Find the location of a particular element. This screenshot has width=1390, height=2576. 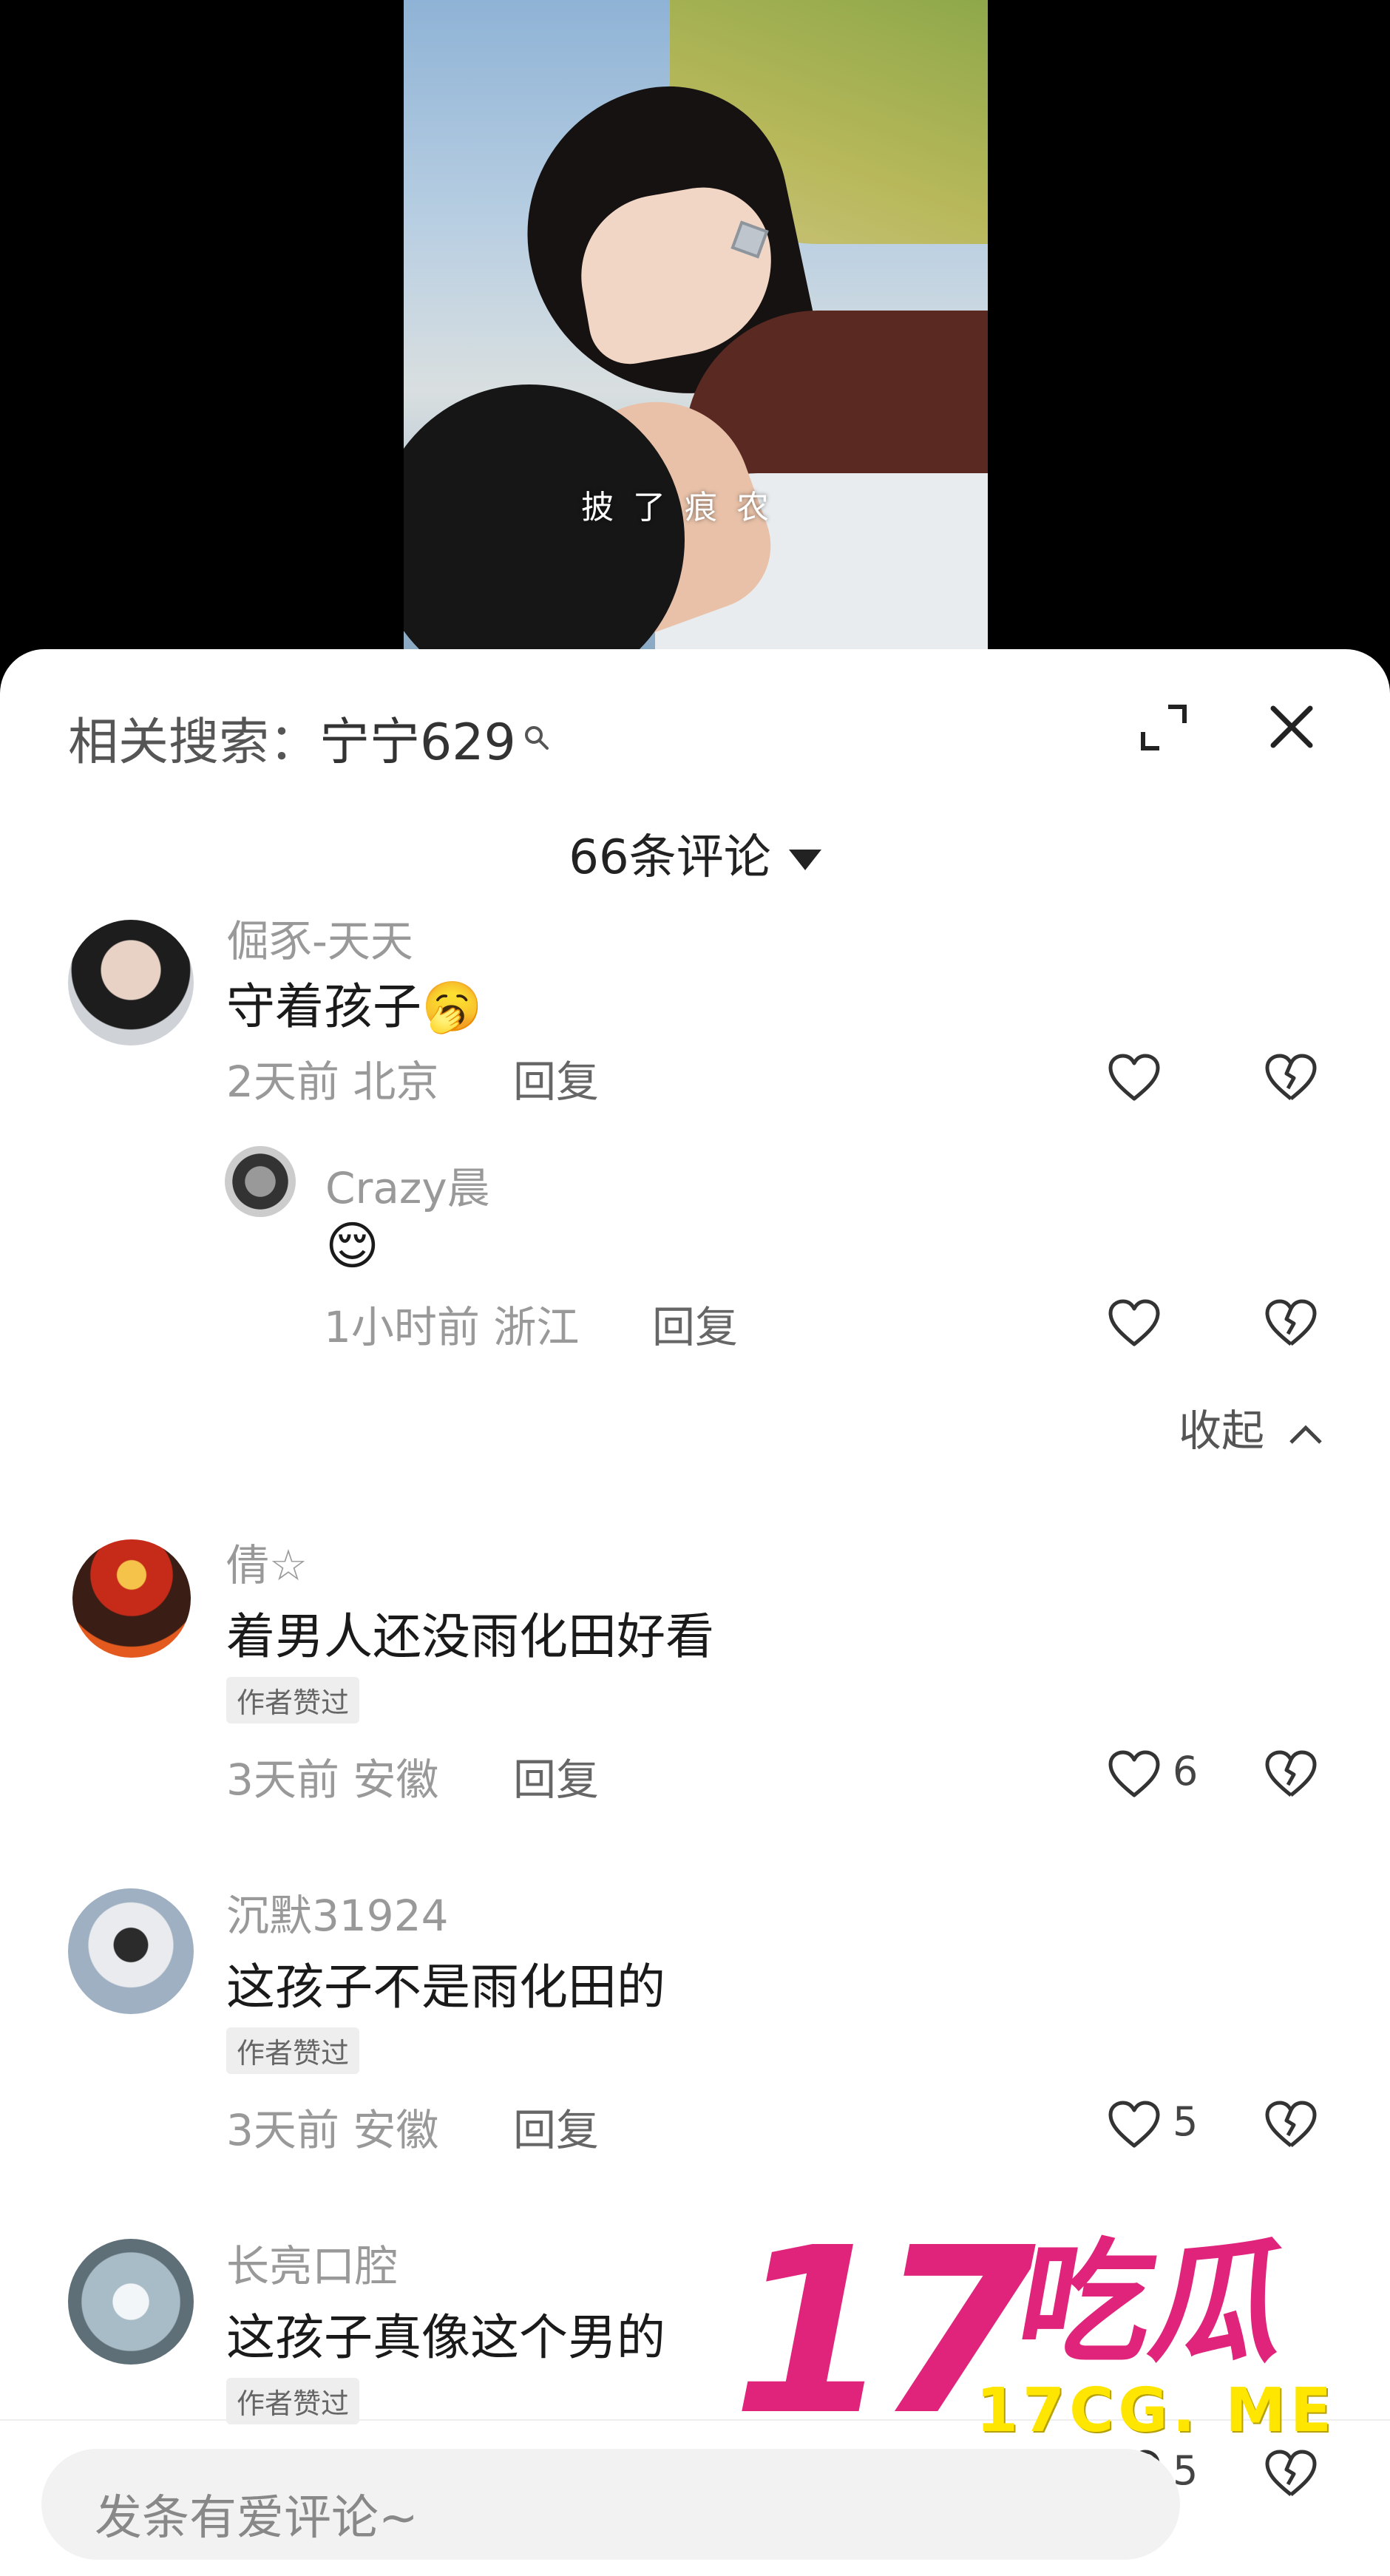

comment-emoji: 🥱 is located at coordinates (452, 1006).